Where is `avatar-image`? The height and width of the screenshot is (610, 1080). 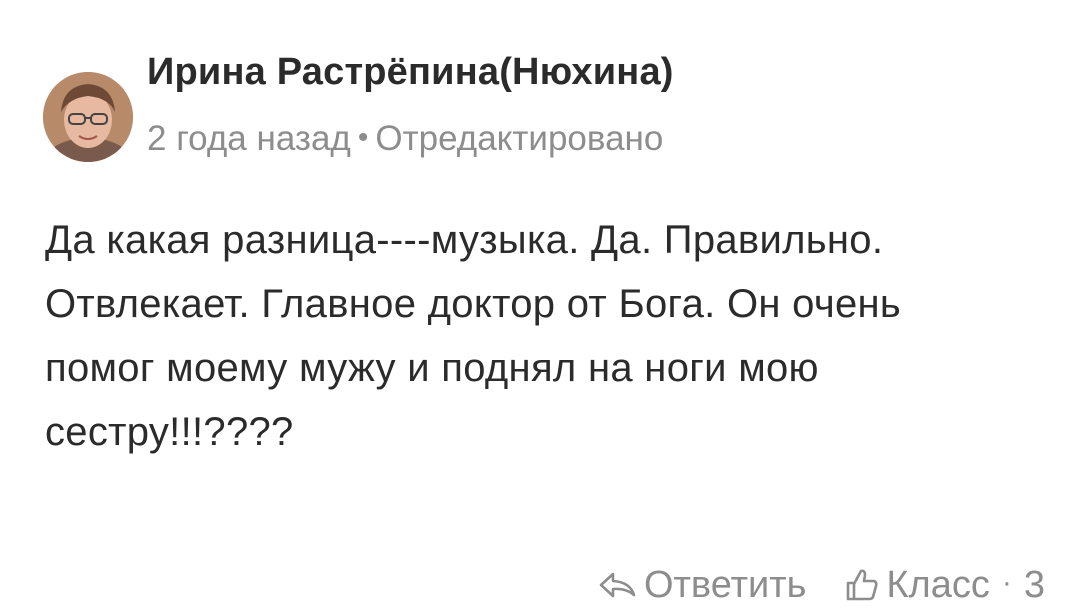
avatar-image is located at coordinates (88, 117).